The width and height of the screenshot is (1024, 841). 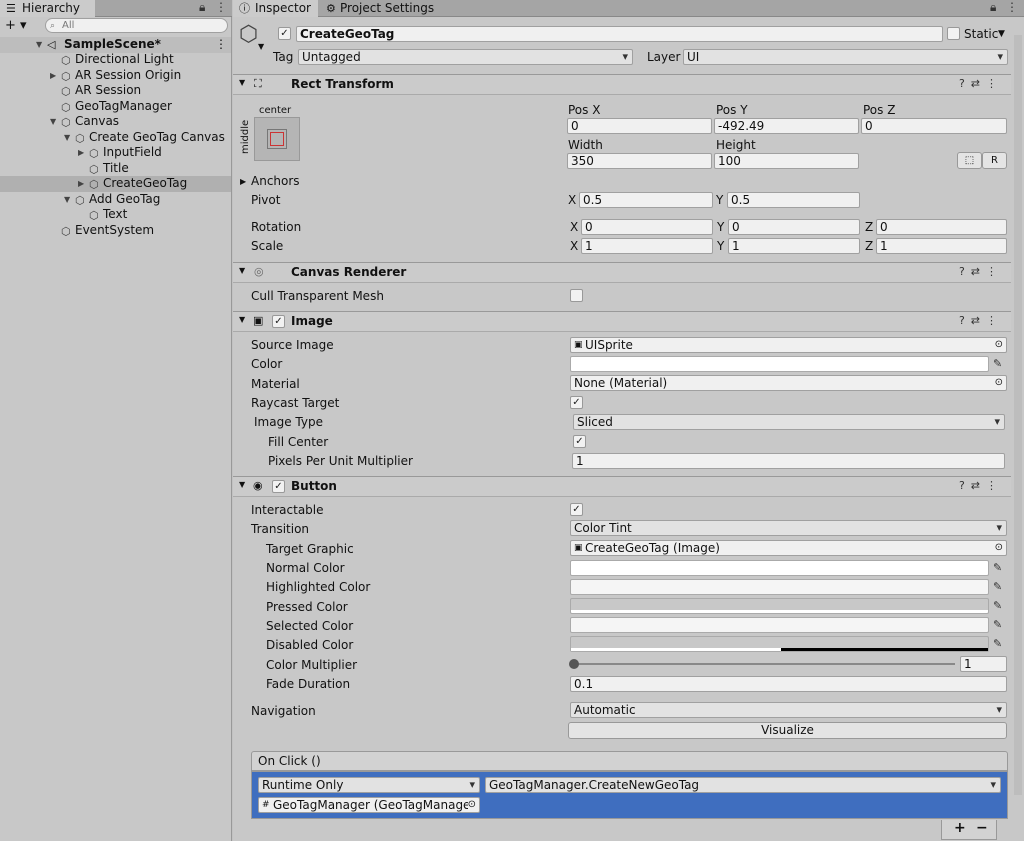 I want to click on height-input: 100, so click(x=786, y=161).